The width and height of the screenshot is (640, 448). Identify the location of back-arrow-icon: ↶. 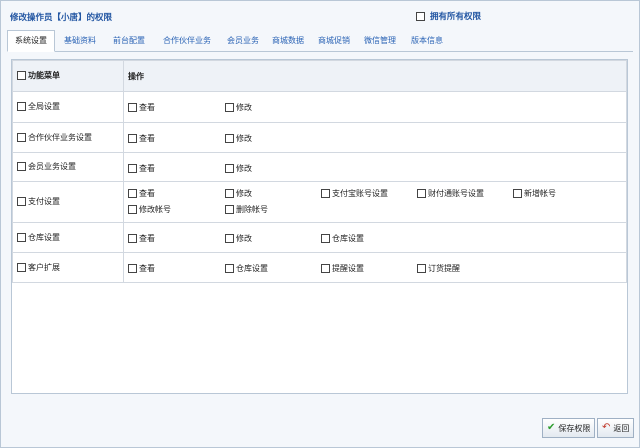
(606, 427).